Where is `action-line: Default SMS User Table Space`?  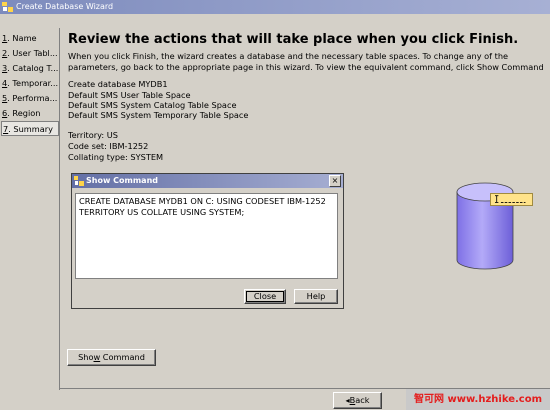 action-line: Default SMS User Table Space is located at coordinates (129, 95).